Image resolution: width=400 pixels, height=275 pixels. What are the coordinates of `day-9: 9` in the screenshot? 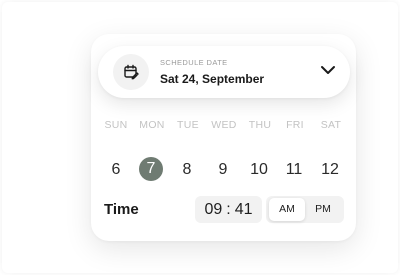 It's located at (223, 170).